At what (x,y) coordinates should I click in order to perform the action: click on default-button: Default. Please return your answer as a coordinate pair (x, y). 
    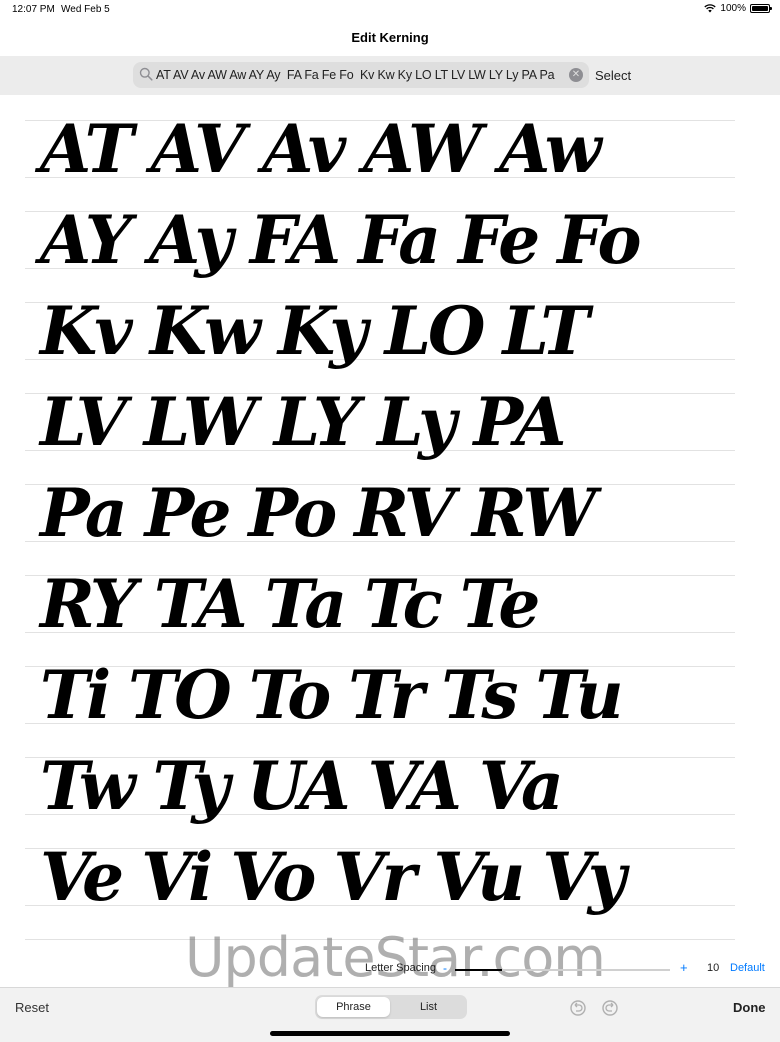
    Looking at the image, I should click on (747, 968).